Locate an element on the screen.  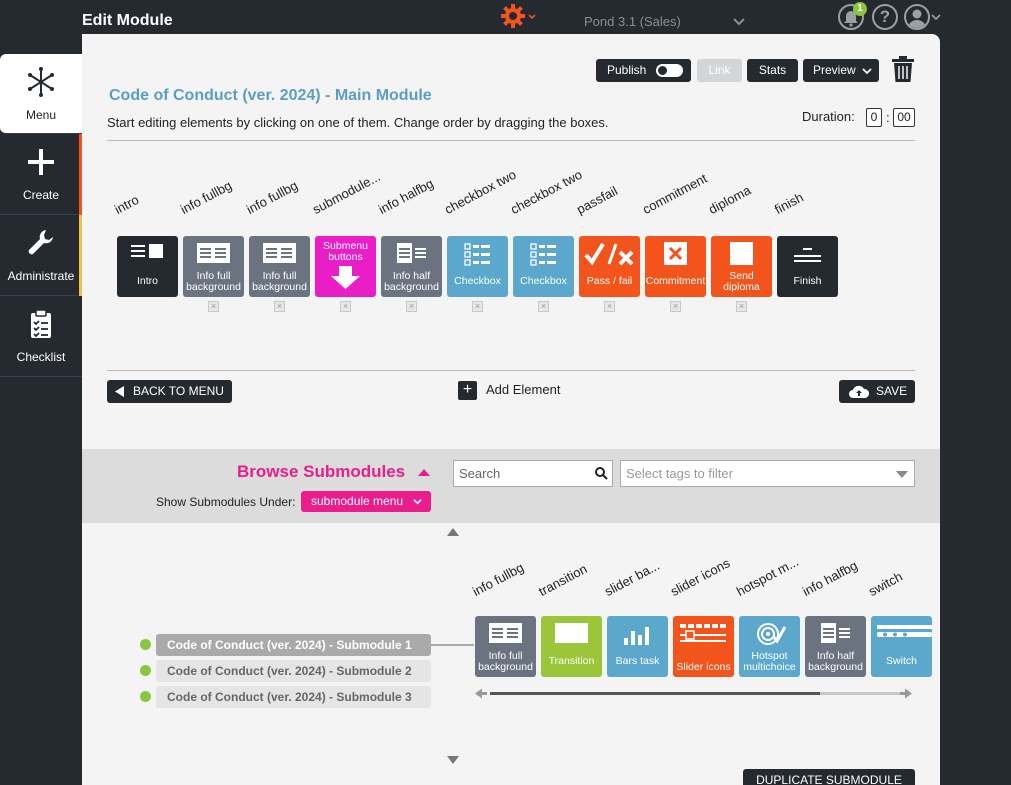
sidebar-item-menu: Menu is located at coordinates (41, 94).